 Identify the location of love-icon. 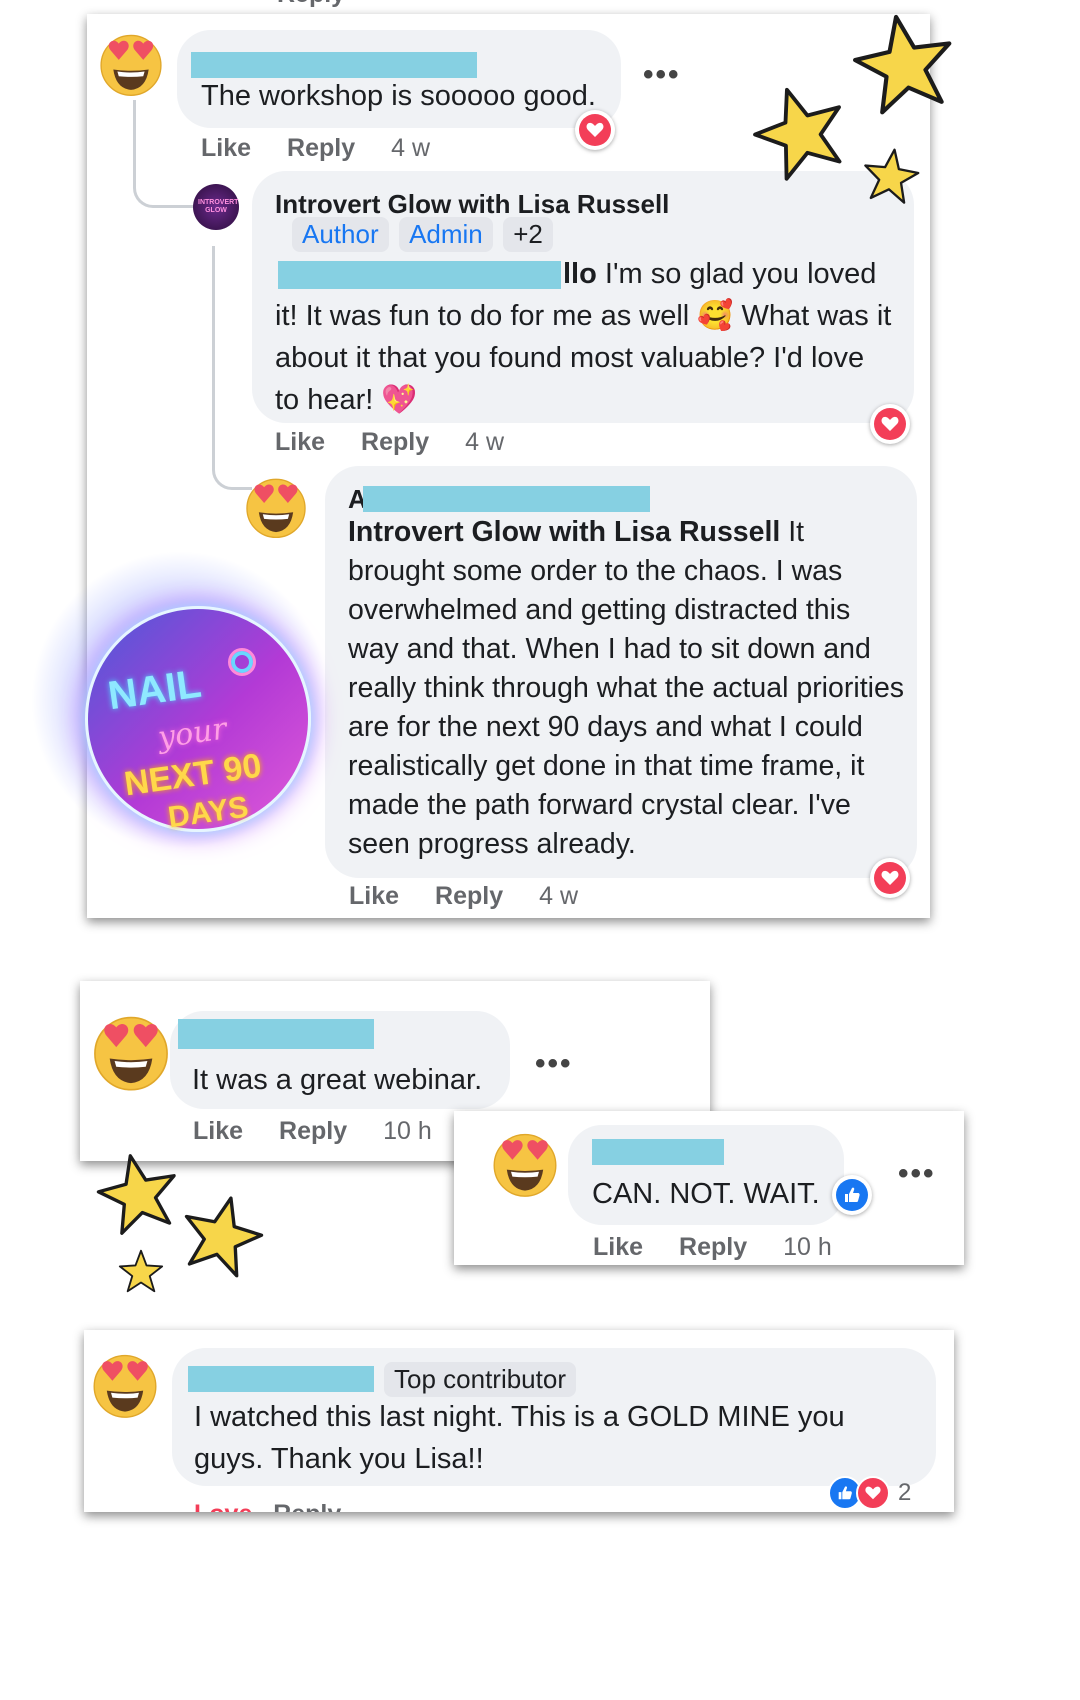
(873, 1493).